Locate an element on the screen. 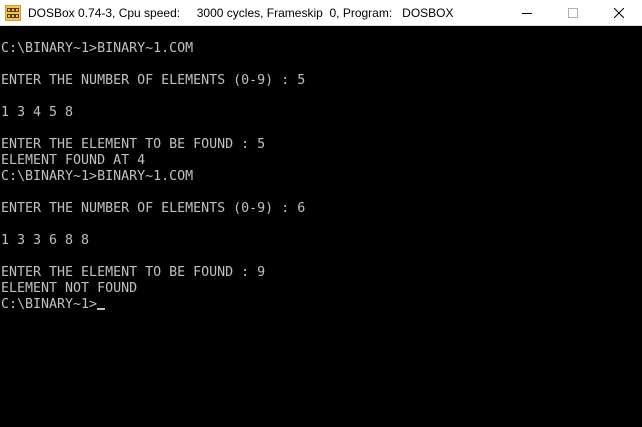 The height and width of the screenshot is (427, 642). prompt-line: C:\BINARY~1> is located at coordinates (53, 305).